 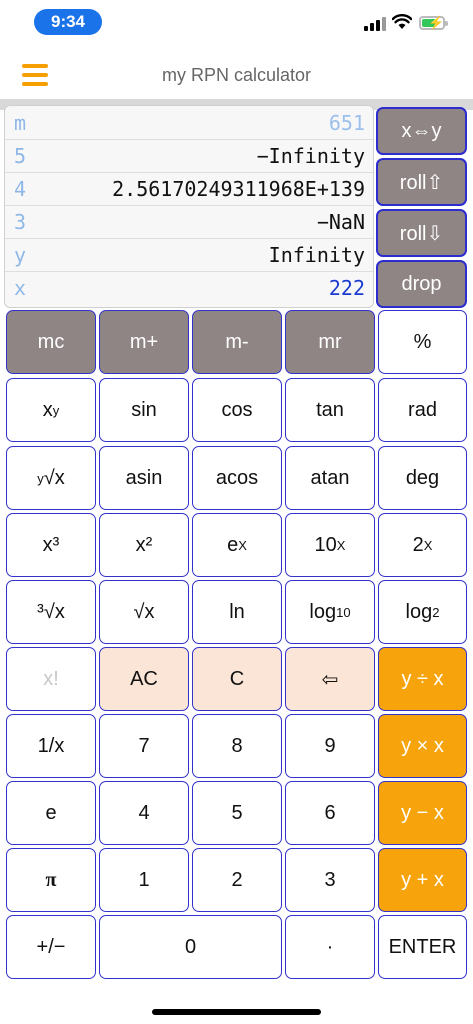 What do you see at coordinates (238, 189) in the screenshot?
I see `register-value: 2.56170249311968E+139` at bounding box center [238, 189].